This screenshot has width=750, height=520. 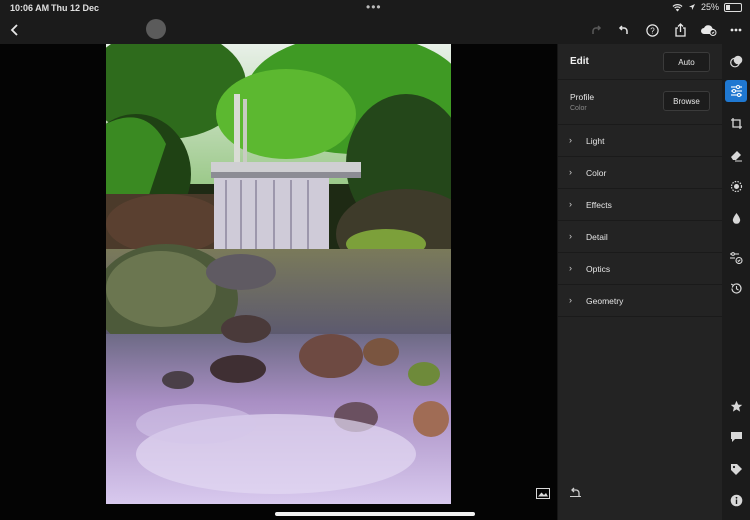 I want to click on undo-icon, so click(x=623, y=29).